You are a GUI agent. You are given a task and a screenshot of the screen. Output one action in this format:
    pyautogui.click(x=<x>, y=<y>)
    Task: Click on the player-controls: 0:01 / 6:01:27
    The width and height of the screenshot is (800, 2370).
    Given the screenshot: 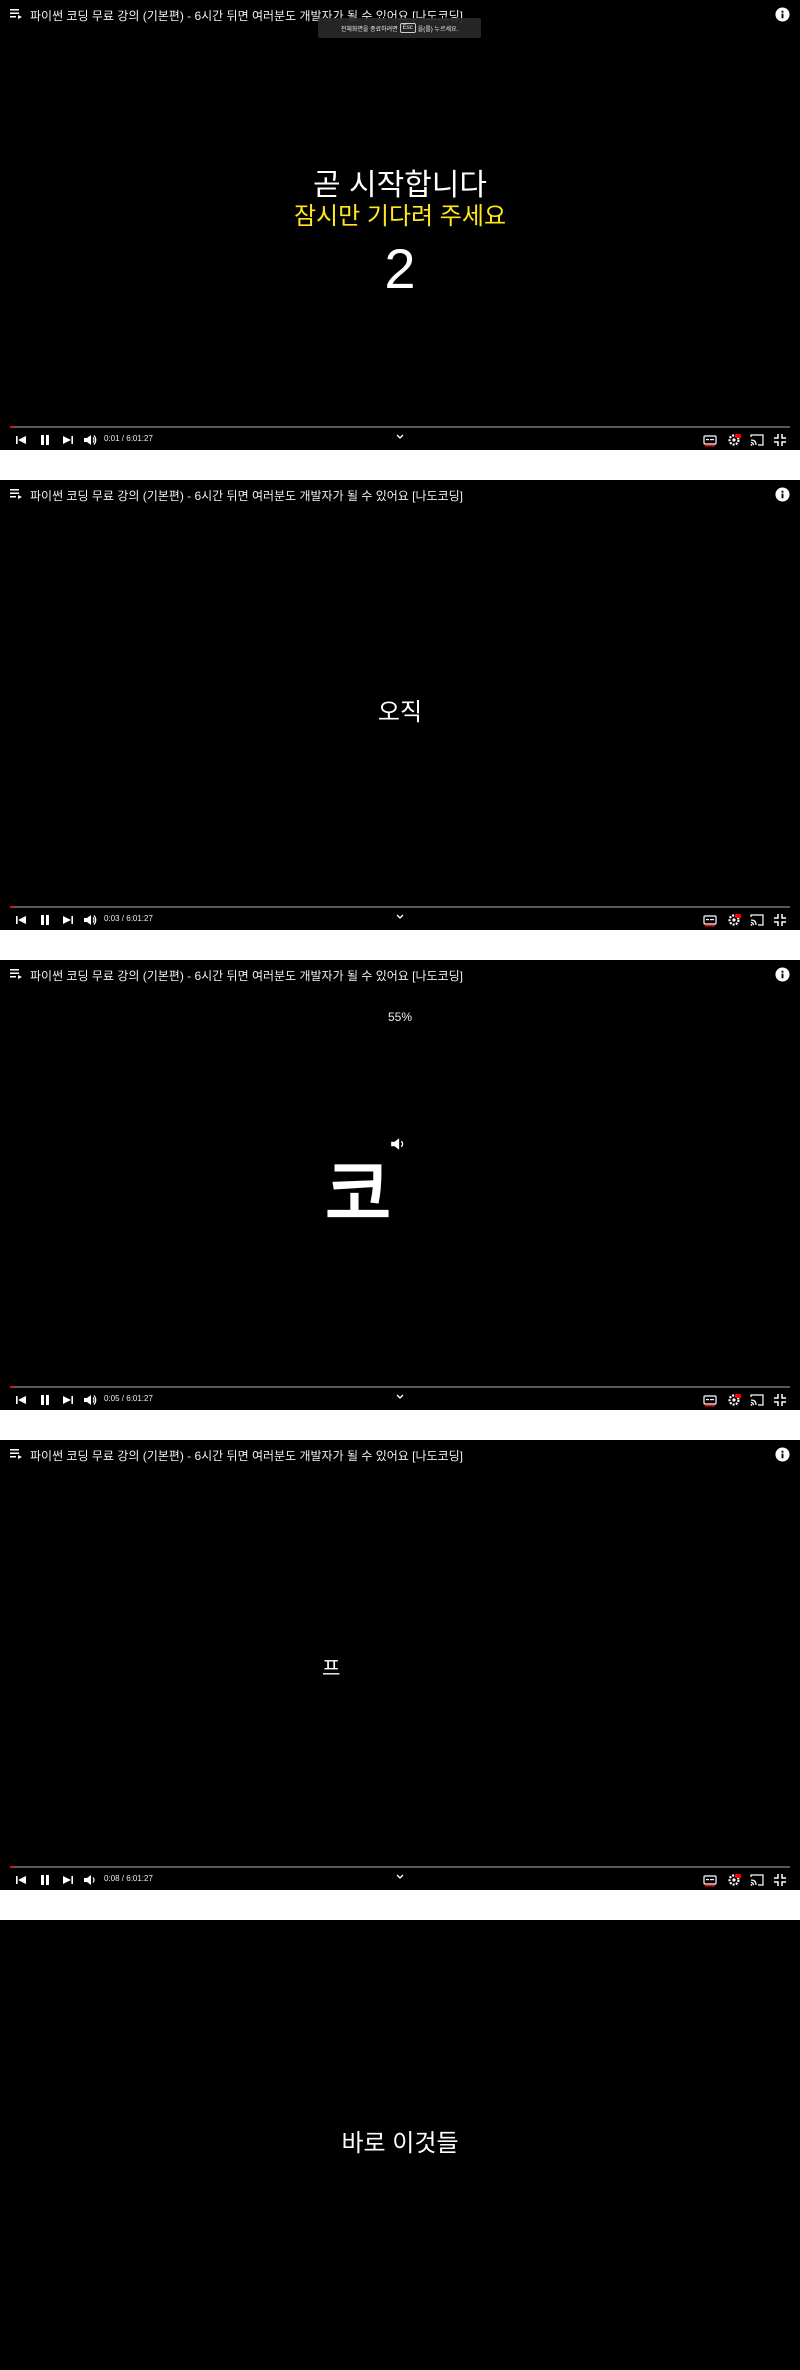 What is the action you would take?
    pyautogui.click(x=400, y=440)
    